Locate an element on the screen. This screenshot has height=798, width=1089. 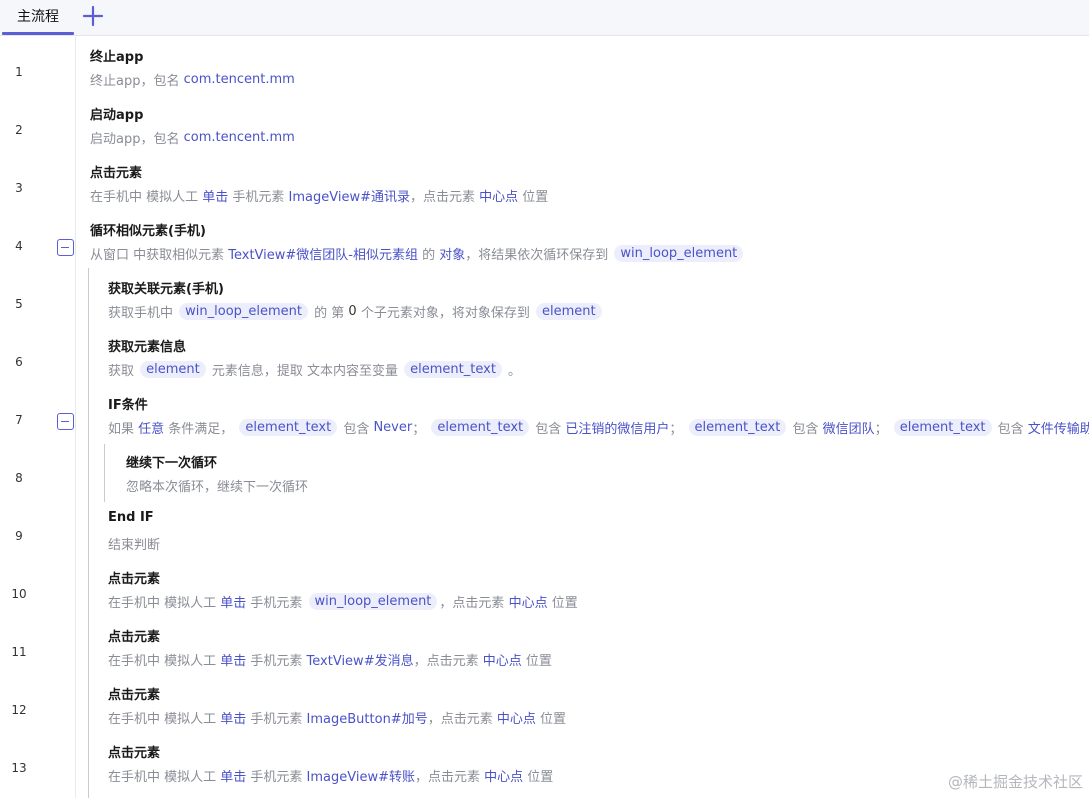
step-title: 继续下一次循环 is located at coordinates (172, 463).